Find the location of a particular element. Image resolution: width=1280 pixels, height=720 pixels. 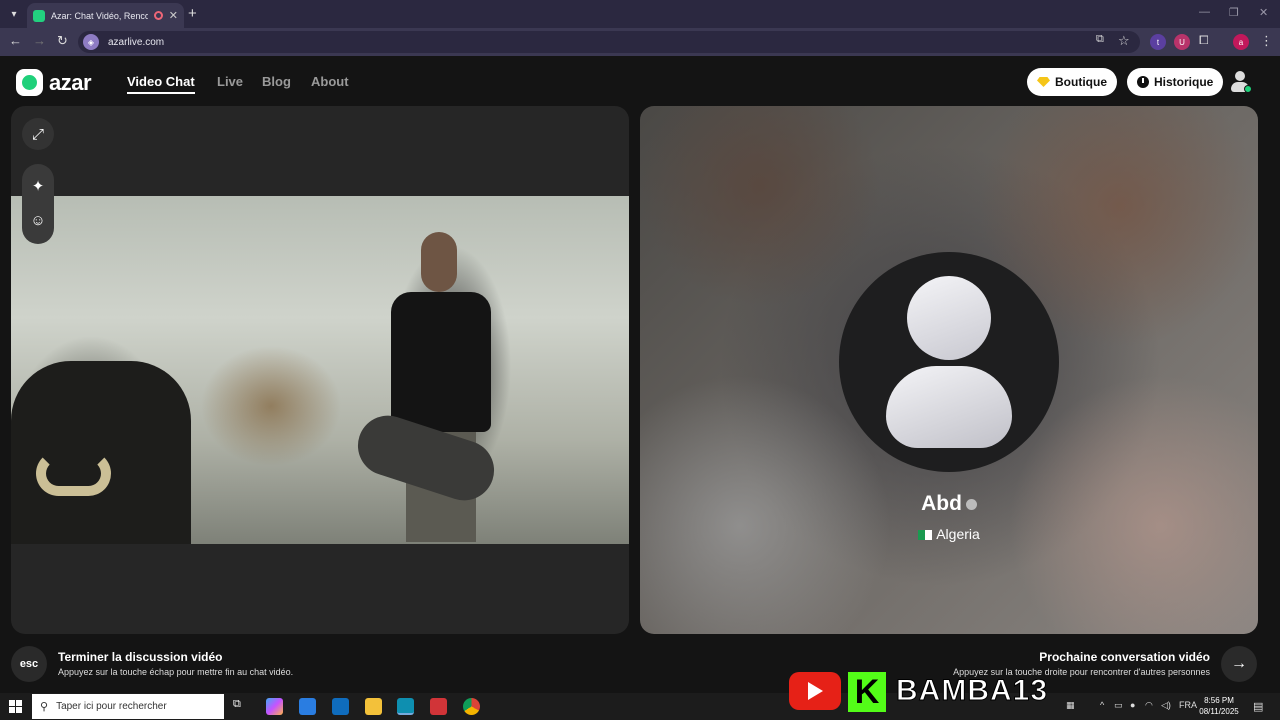

profile-icon: a is located at coordinates (1241, 42).